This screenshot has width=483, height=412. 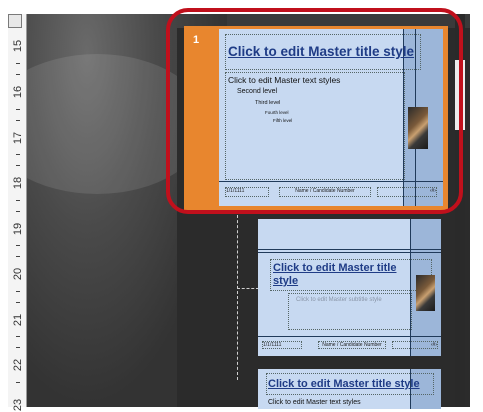 What do you see at coordinates (18, 183) in the screenshot?
I see `ruler-mark: 18` at bounding box center [18, 183].